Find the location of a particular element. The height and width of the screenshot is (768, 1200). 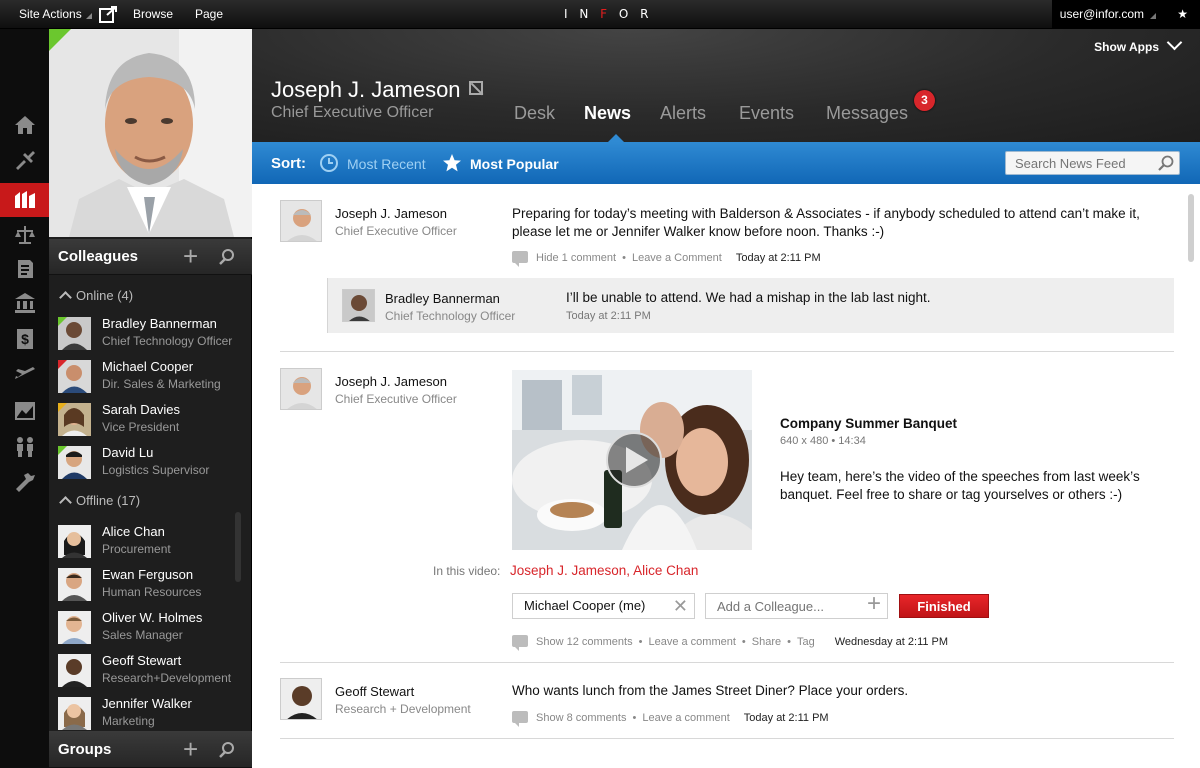

chart-icon is located at coordinates (24, 411).